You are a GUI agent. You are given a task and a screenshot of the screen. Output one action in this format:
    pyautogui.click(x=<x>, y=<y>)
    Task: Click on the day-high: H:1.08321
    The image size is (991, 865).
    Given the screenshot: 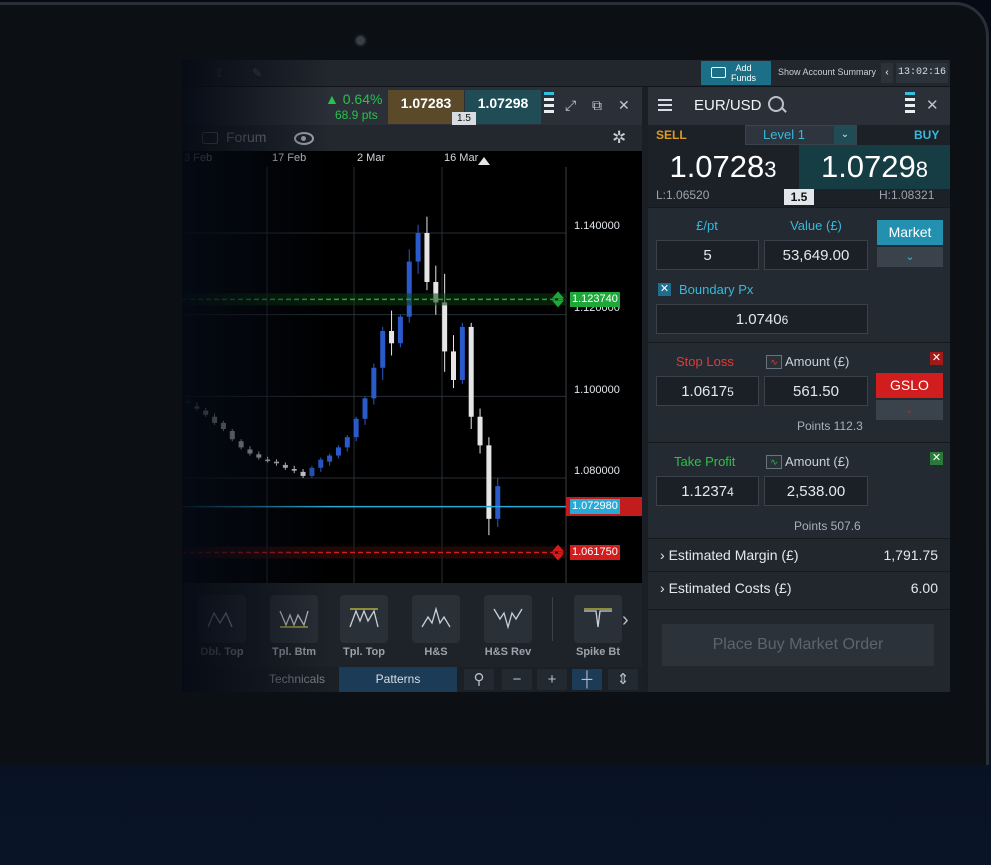 What is the action you would take?
    pyautogui.click(x=907, y=195)
    